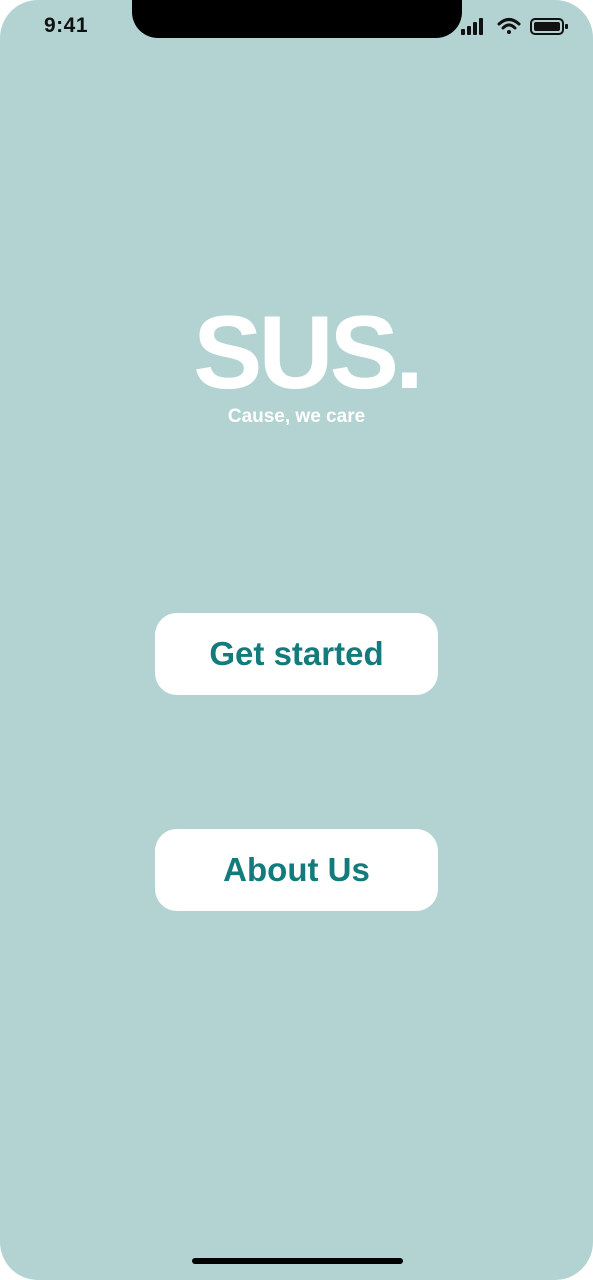 The image size is (593, 1280). I want to click on status-icons, so click(514, 26).